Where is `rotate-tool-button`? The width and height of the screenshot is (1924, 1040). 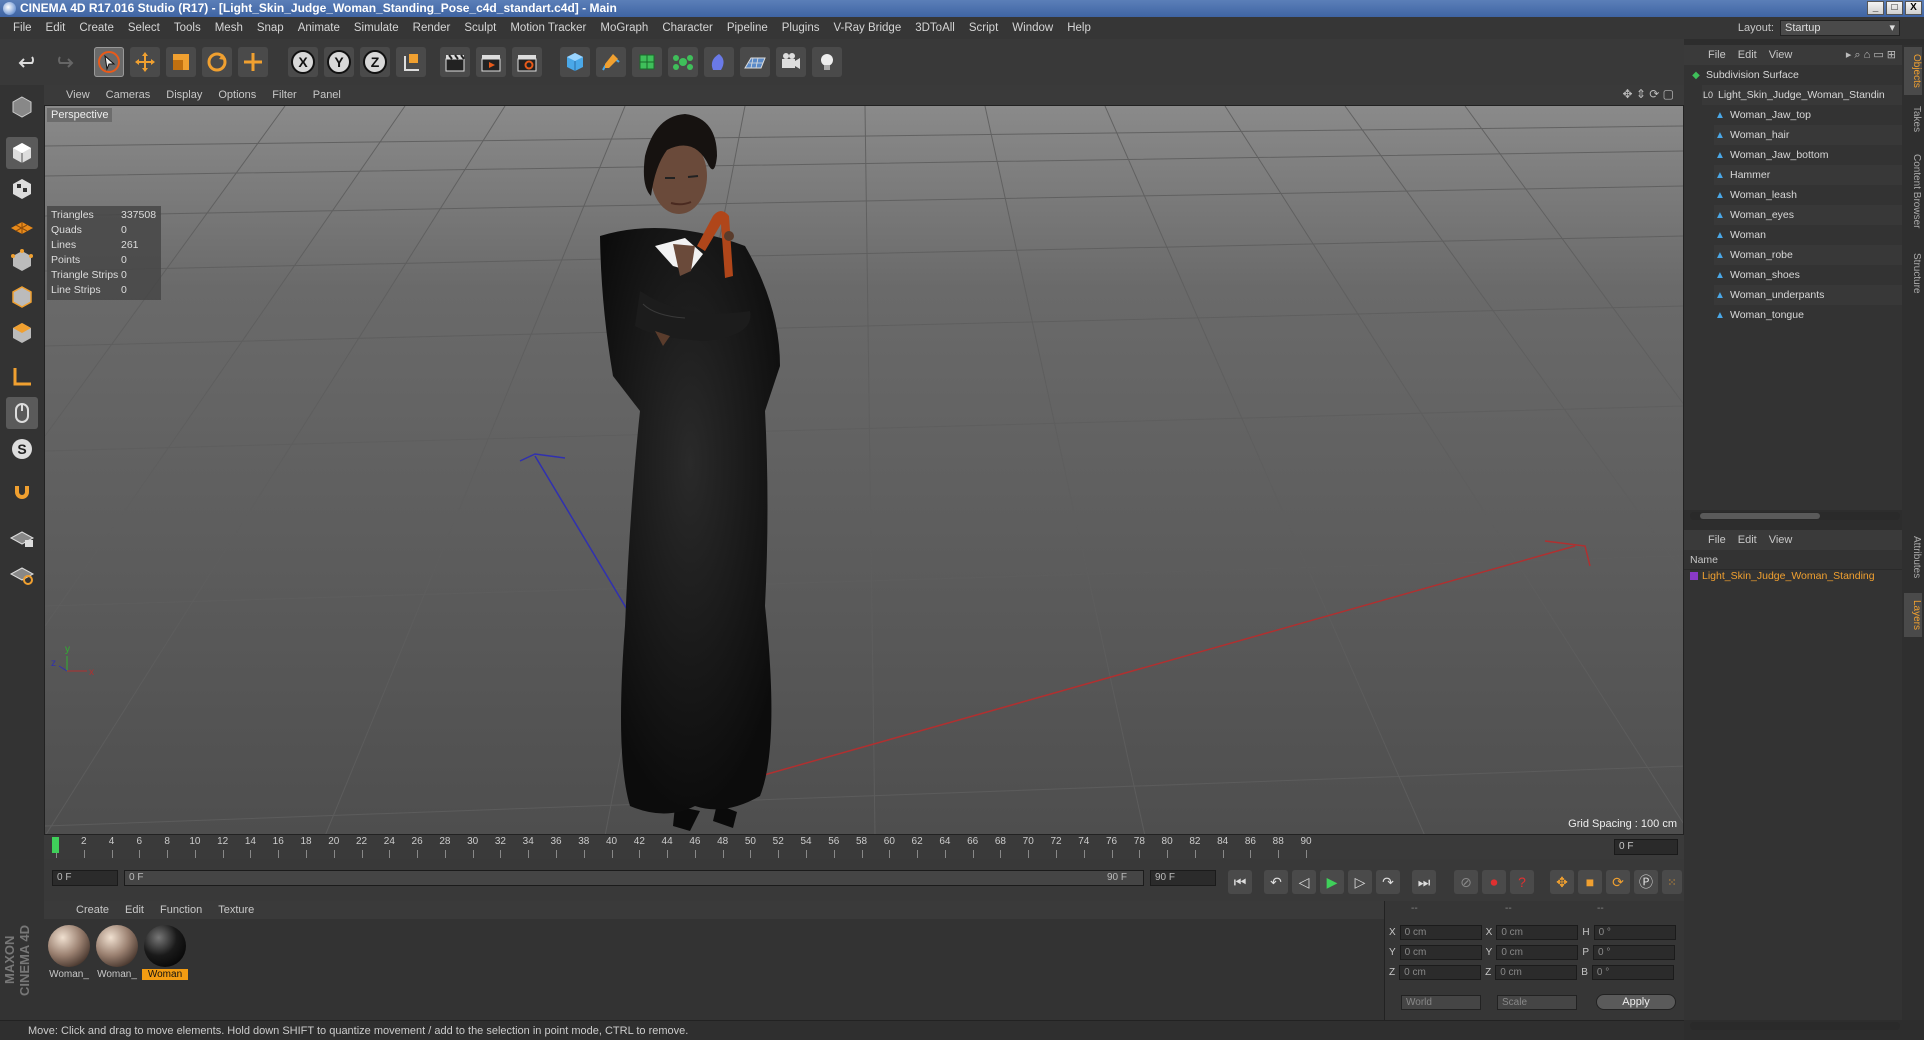 rotate-tool-button is located at coordinates (217, 62).